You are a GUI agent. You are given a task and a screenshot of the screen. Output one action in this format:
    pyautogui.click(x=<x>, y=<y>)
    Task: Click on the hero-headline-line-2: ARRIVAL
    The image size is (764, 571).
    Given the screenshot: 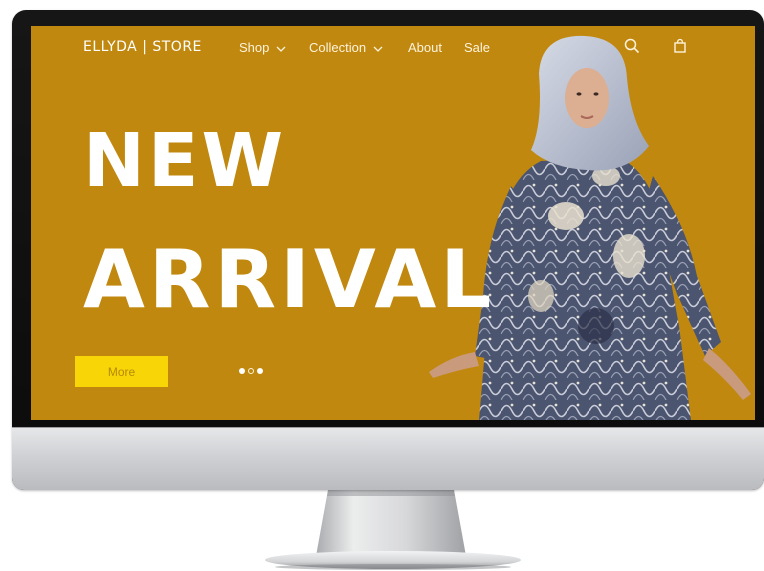 What is the action you would take?
    pyautogui.click(x=289, y=279)
    